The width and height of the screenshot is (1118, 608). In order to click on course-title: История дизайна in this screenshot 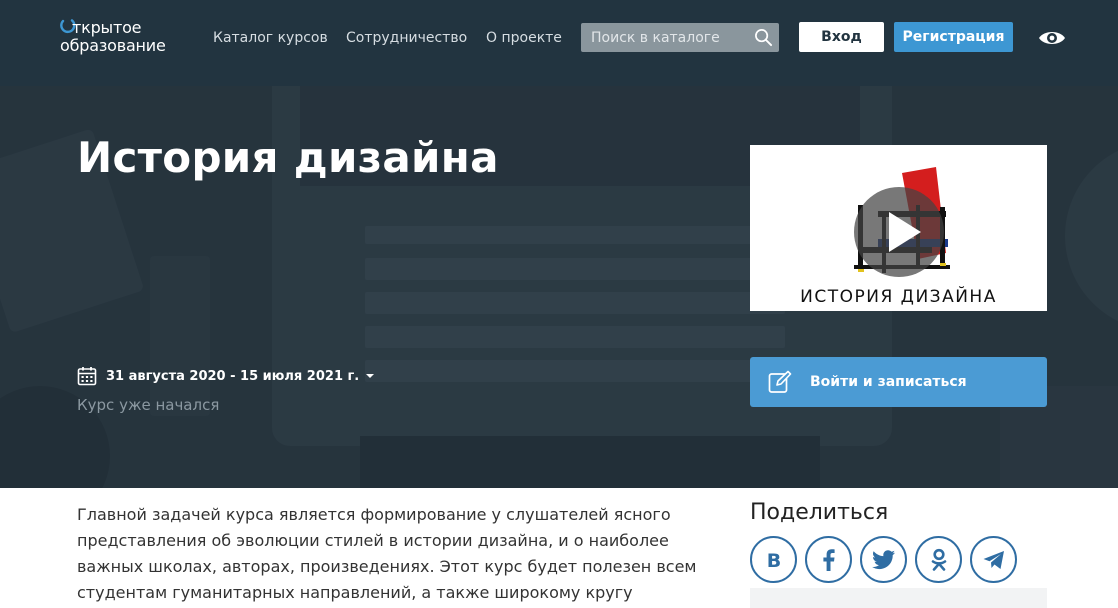, I will do `click(288, 157)`.